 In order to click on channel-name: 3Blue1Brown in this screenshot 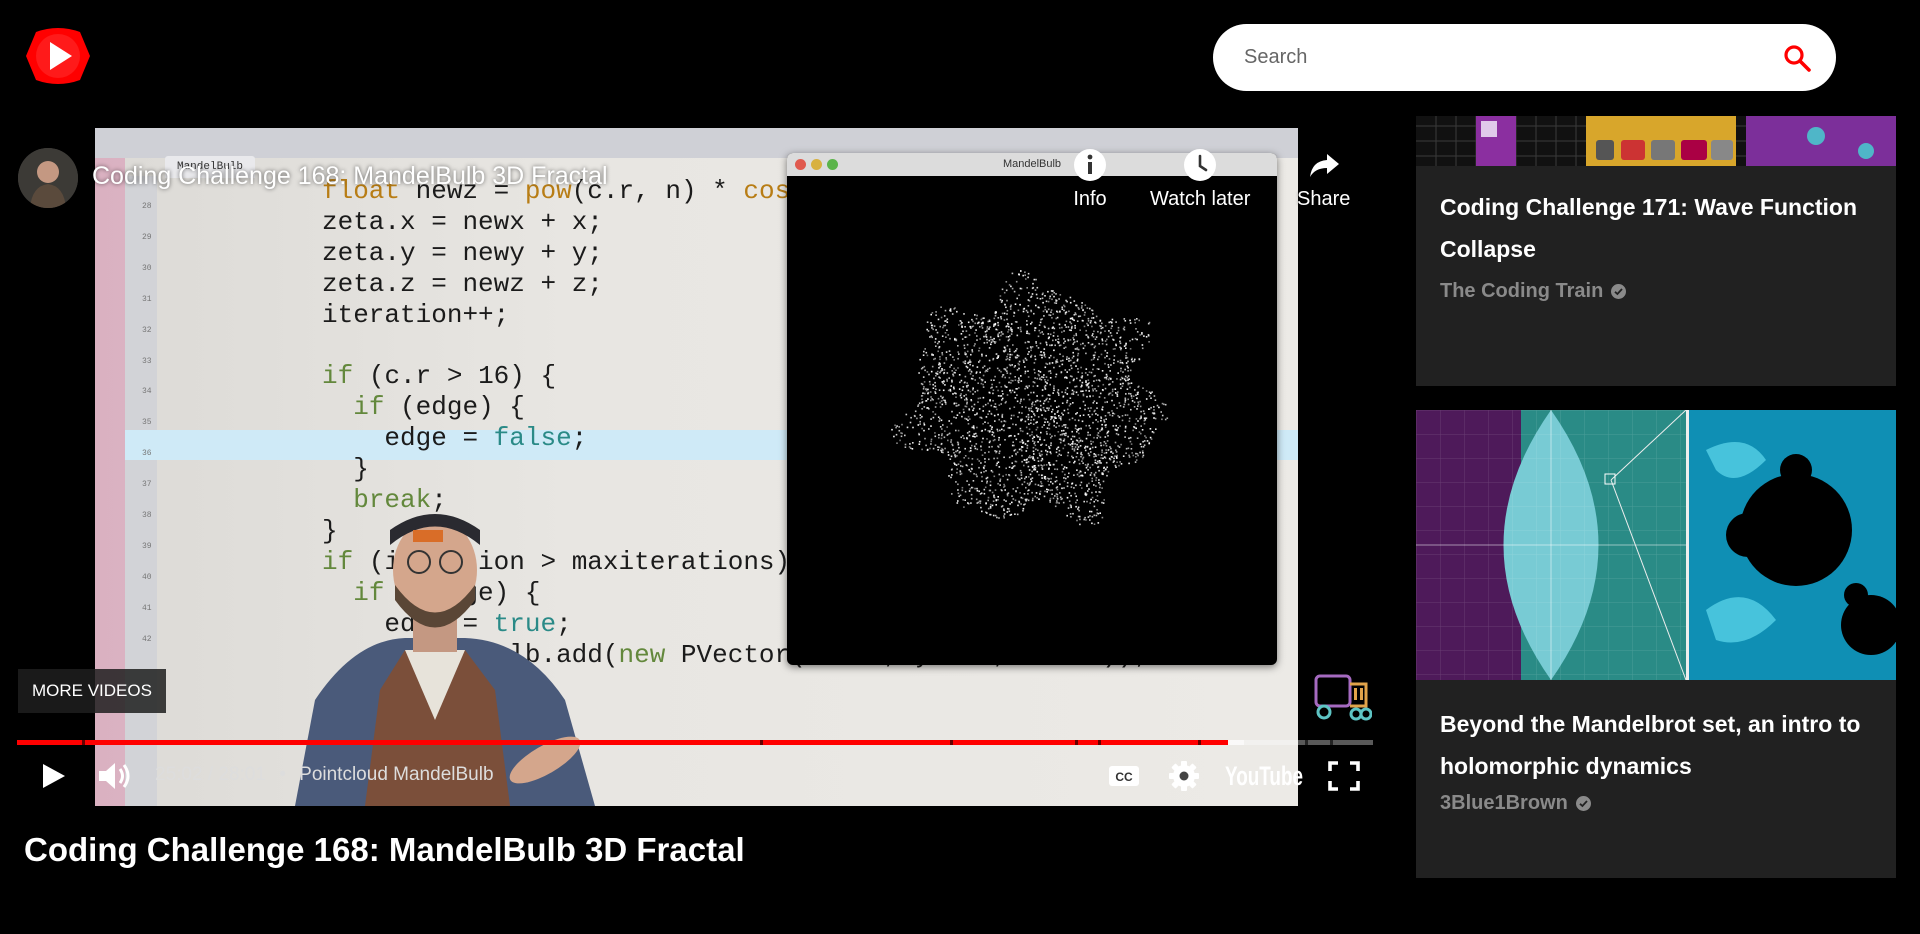, I will do `click(1504, 803)`.